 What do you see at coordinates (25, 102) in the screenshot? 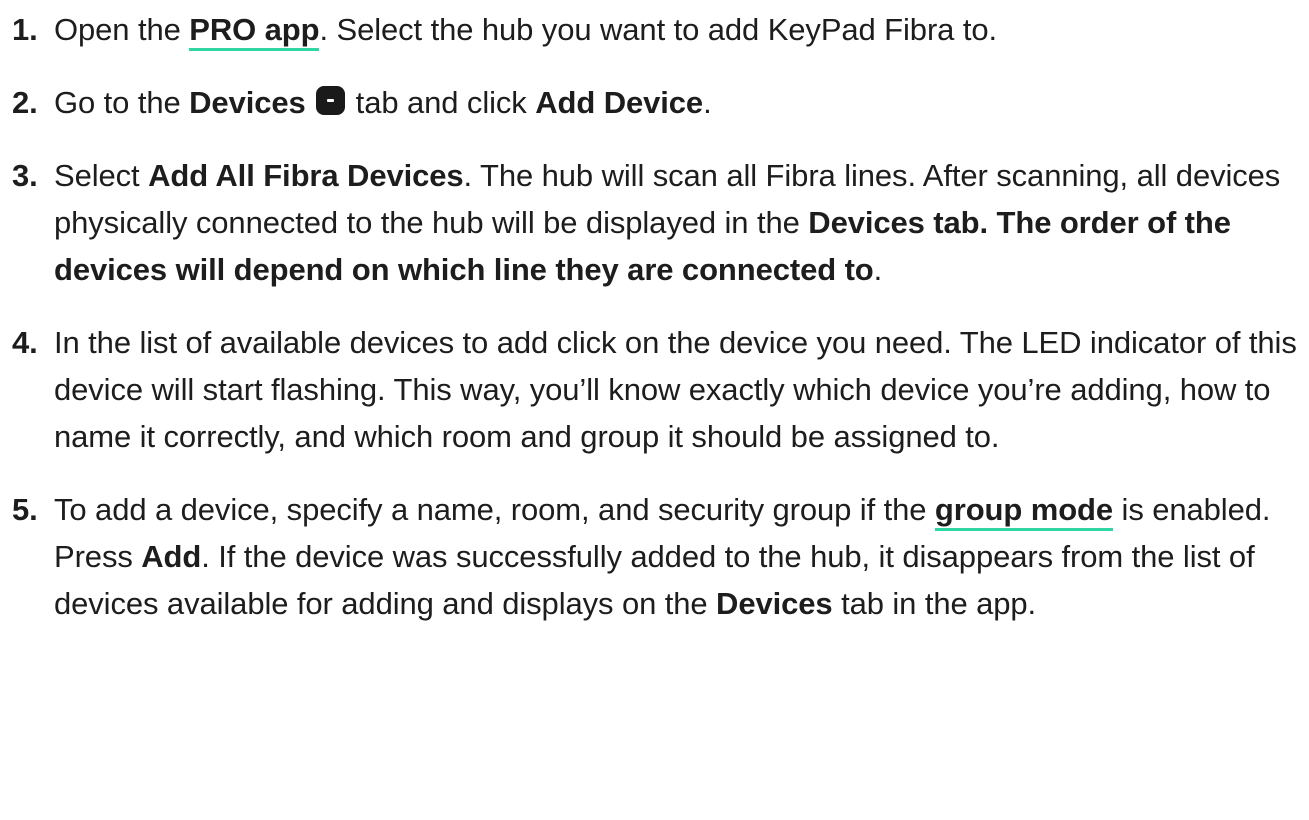
I see `step-number: 2.` at bounding box center [25, 102].